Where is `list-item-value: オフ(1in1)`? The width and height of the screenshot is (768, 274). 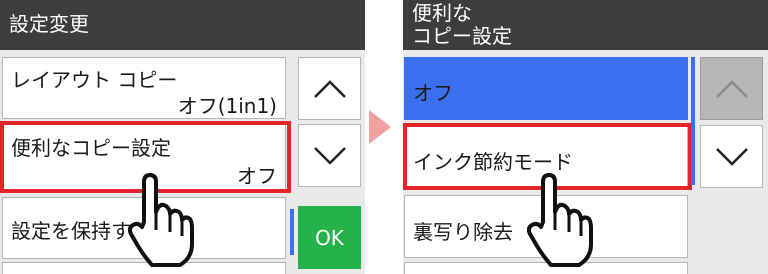
list-item-value: オフ(1in1) is located at coordinates (227, 106).